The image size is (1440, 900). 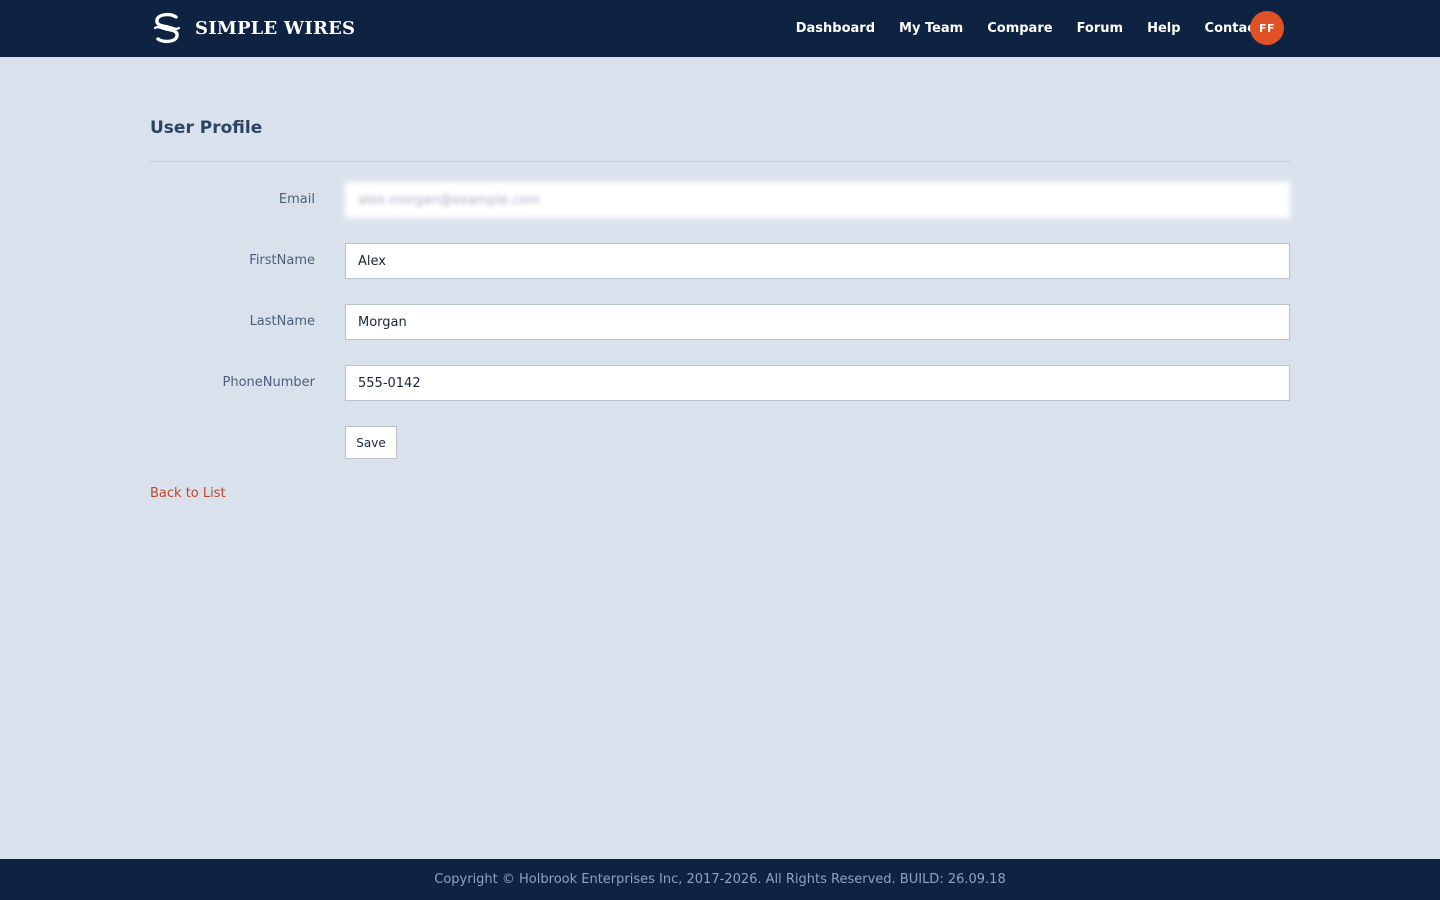 What do you see at coordinates (835, 28) in the screenshot?
I see `nav-link-dashboard: Dashboard` at bounding box center [835, 28].